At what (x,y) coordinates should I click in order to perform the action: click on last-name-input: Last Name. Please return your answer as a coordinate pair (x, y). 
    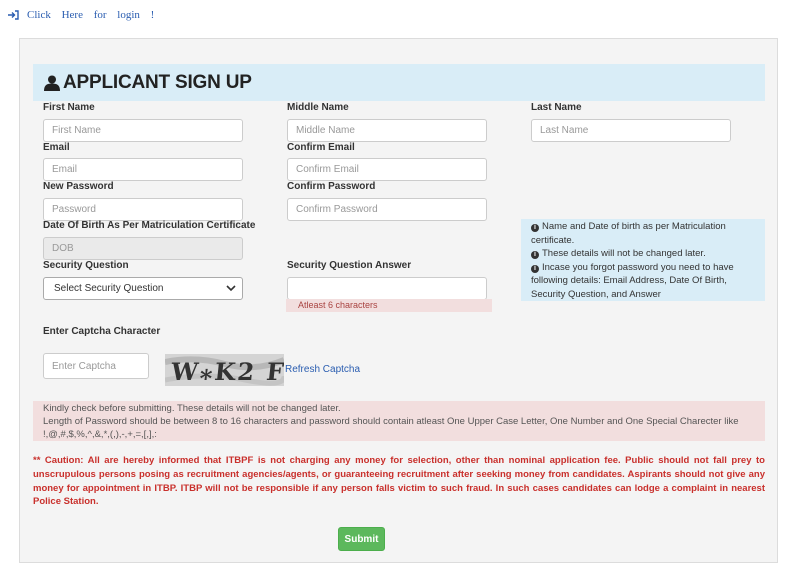
    Looking at the image, I should click on (631, 130).